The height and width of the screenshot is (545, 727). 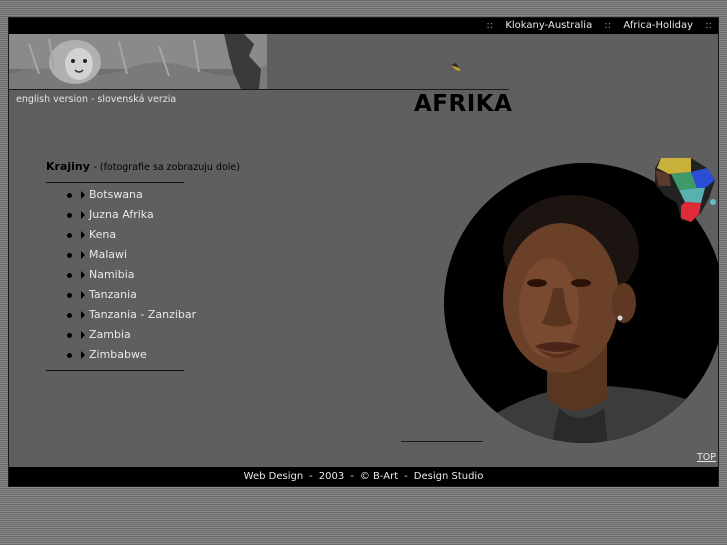 I want to click on country-label: Kena, so click(x=103, y=234).